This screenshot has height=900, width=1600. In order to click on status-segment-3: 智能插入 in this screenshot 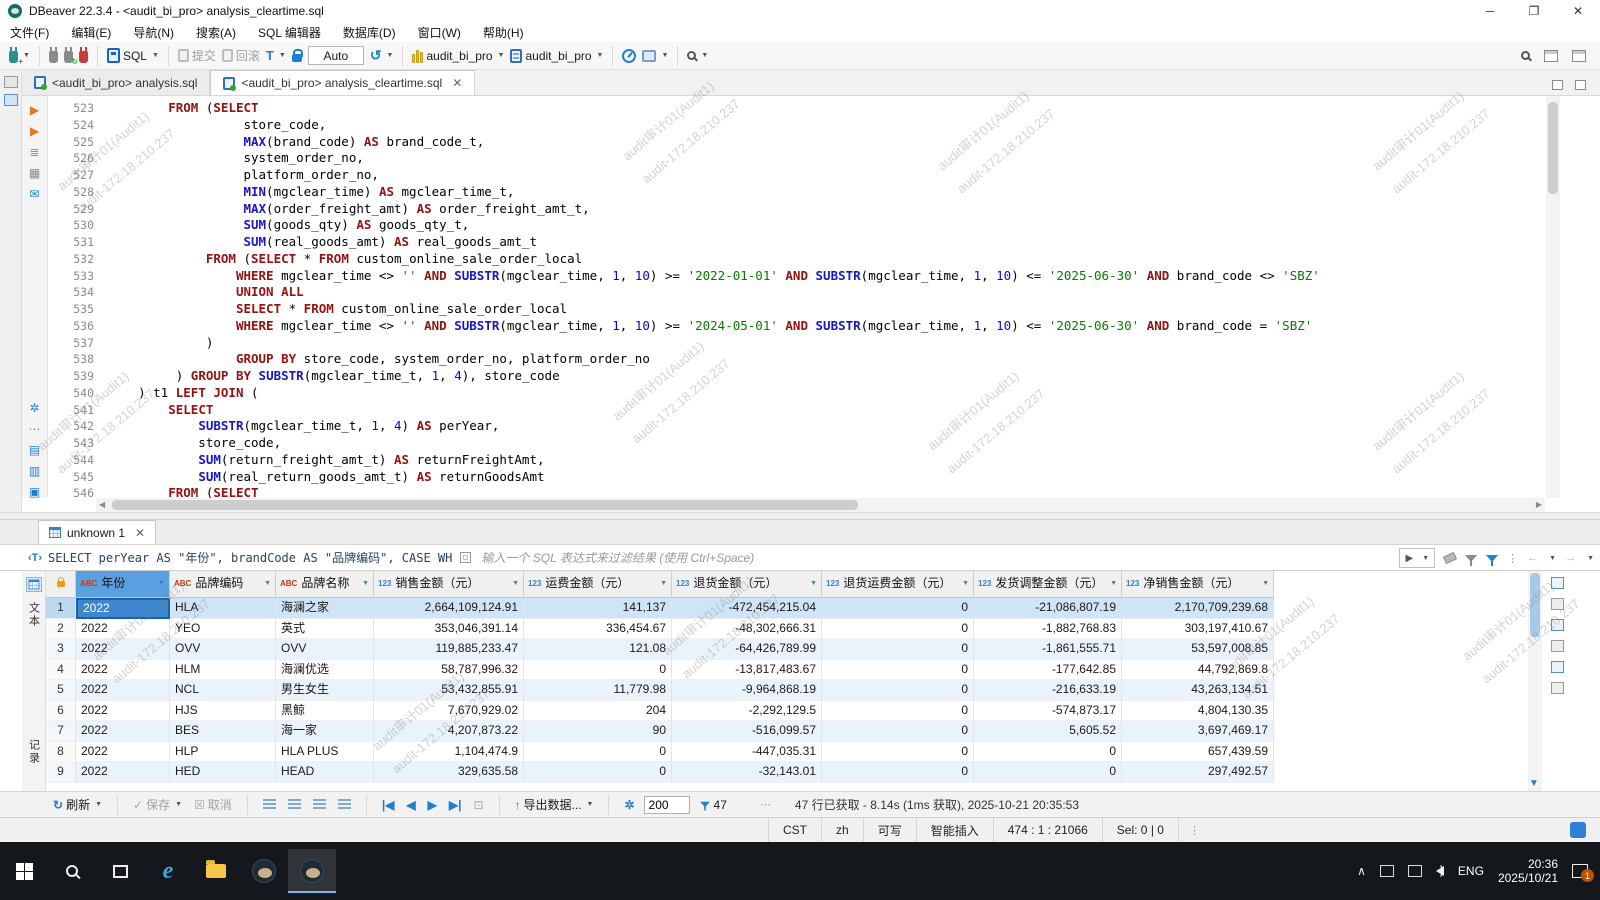, I will do `click(954, 830)`.